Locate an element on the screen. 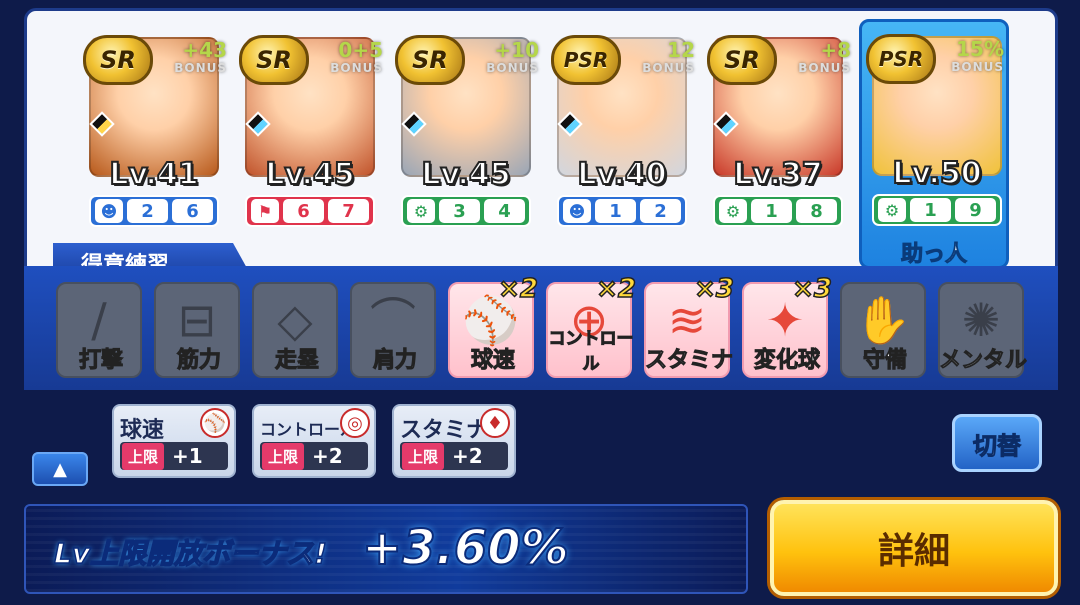 Image resolution: width=1080 pixels, height=605 pixels. chip-title: スタミナ is located at coordinates (444, 430).